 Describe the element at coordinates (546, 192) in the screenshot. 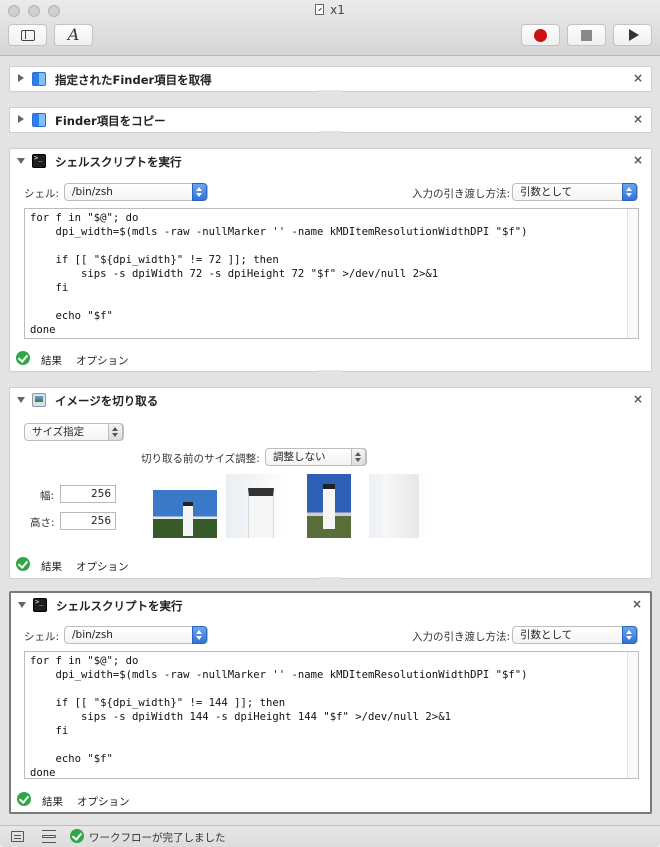

I see `pass-input-value: 引数として` at that location.